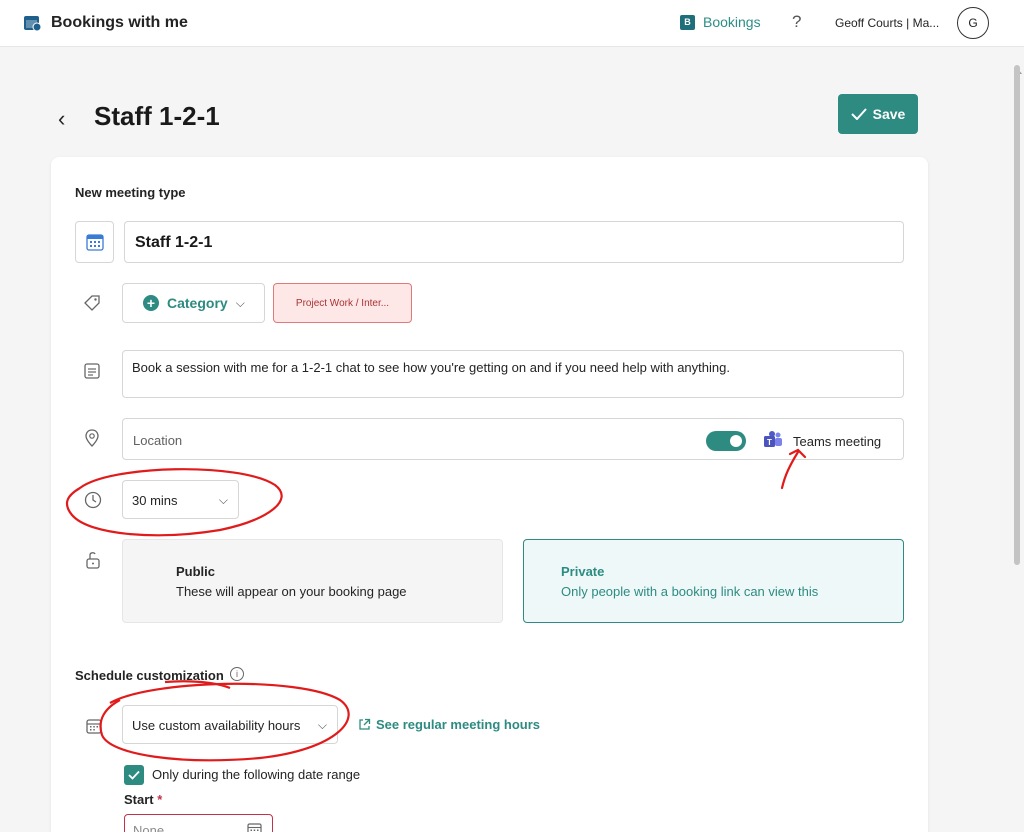 This screenshot has height=832, width=1024. Describe the element at coordinates (119, 22) in the screenshot. I see `app-title: Bookings with me` at that location.